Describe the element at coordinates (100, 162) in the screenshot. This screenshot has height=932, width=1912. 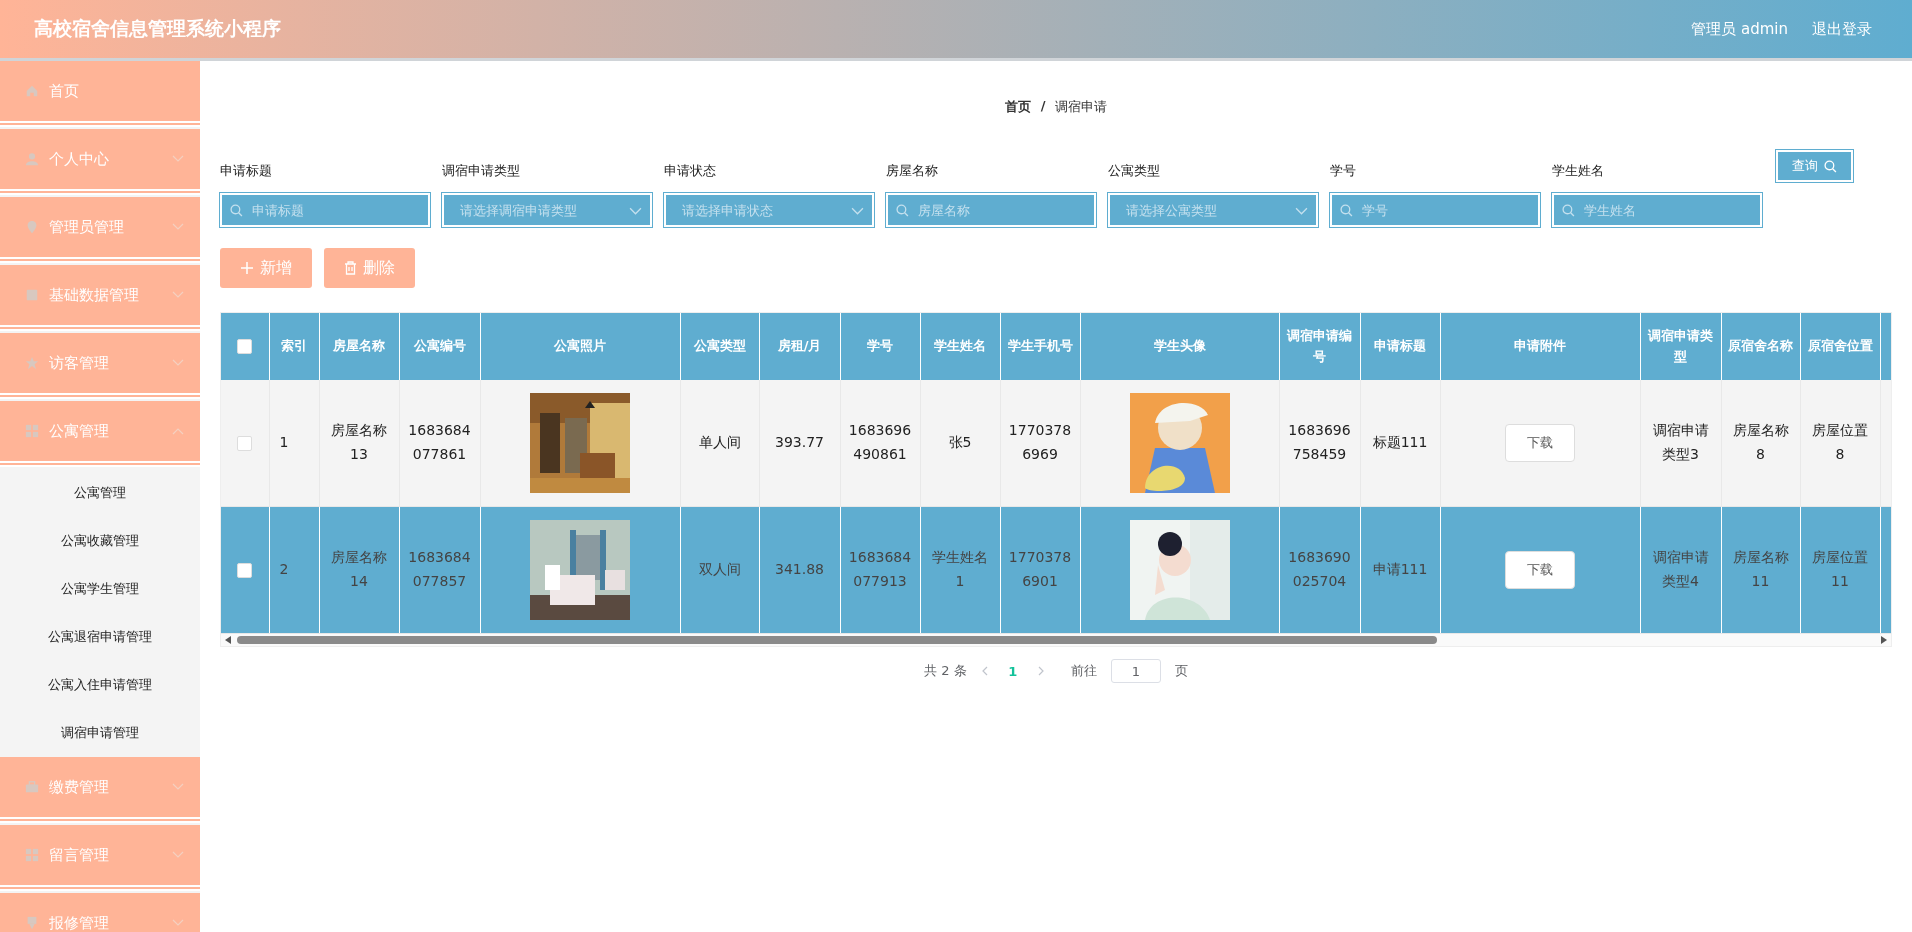
I see `sidebar-item: 个人中心` at that location.